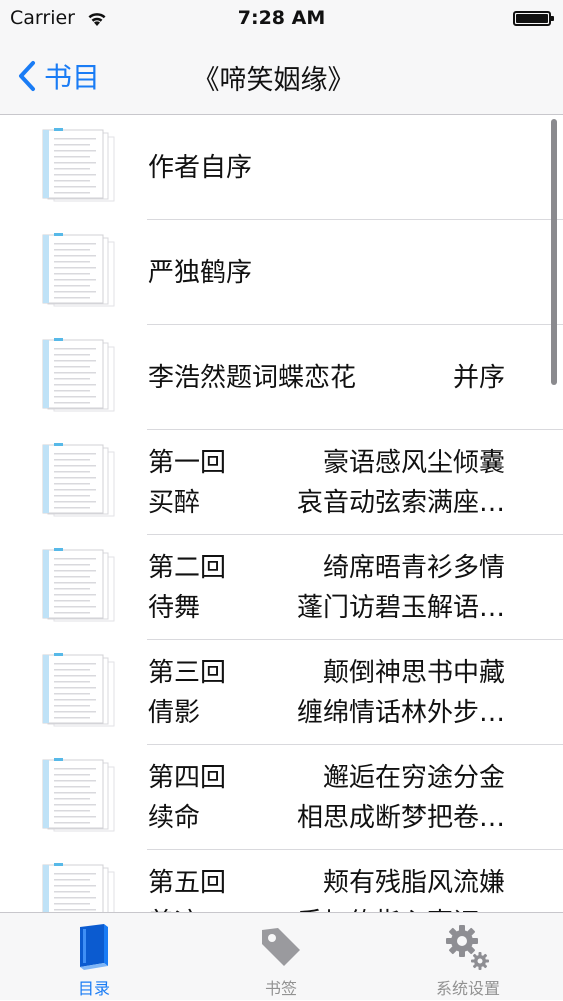 This screenshot has width=563, height=1001. Describe the element at coordinates (413, 672) in the screenshot. I see `chapter-title-part: 颠倒神思书中藏` at that location.